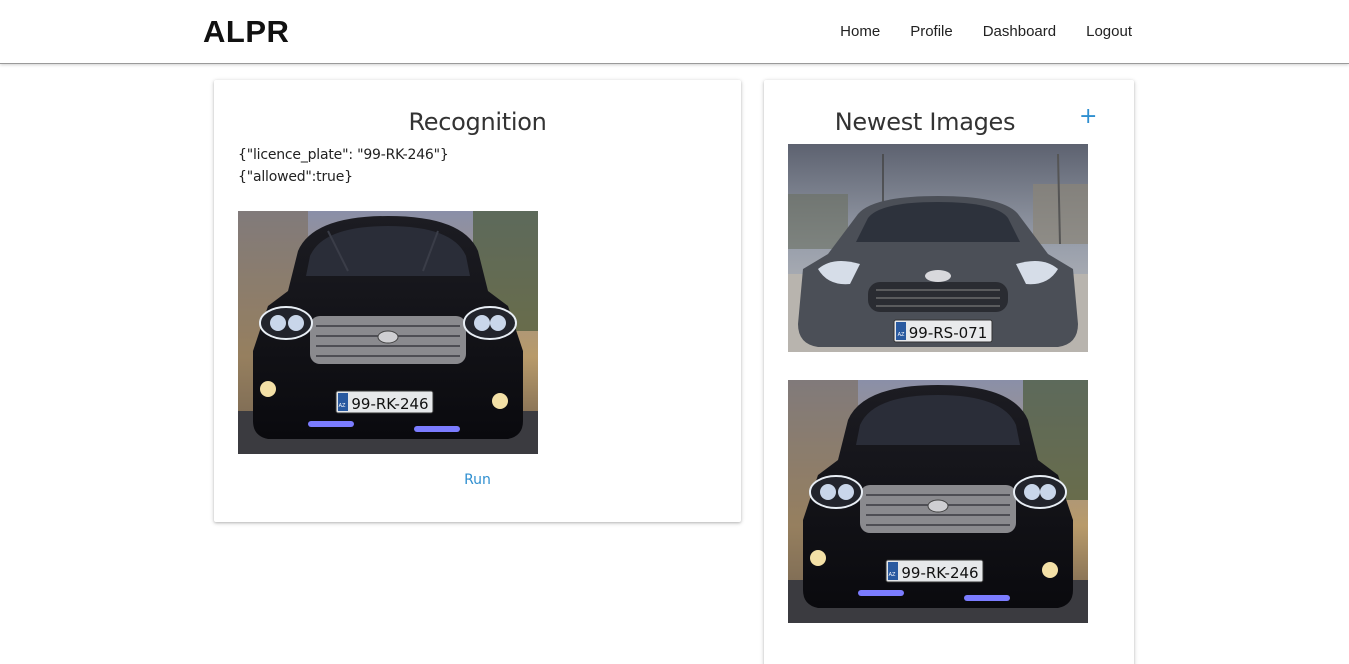 Image resolution: width=1349 pixels, height=664 pixels. I want to click on newest-2-plate-text: 99-RK-246, so click(939, 573).